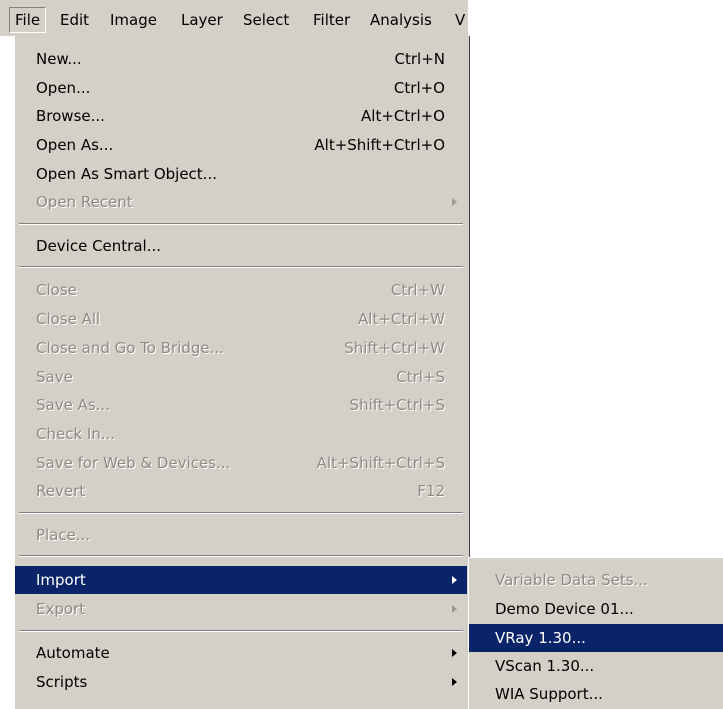  I want to click on menu-item-label: Revert, so click(61, 491).